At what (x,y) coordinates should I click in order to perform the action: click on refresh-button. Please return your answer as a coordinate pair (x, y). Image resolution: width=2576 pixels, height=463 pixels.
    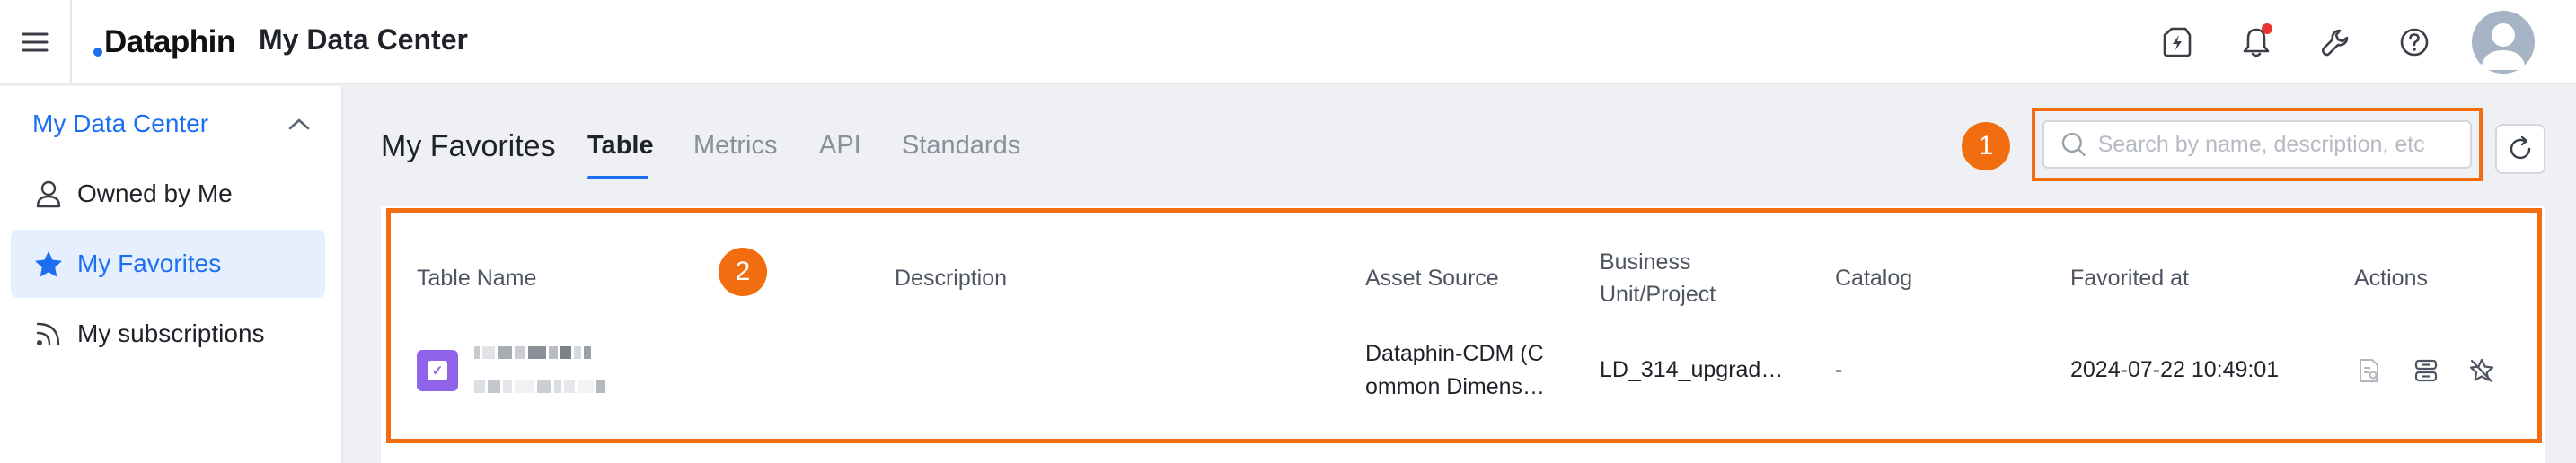
    Looking at the image, I should click on (2520, 149).